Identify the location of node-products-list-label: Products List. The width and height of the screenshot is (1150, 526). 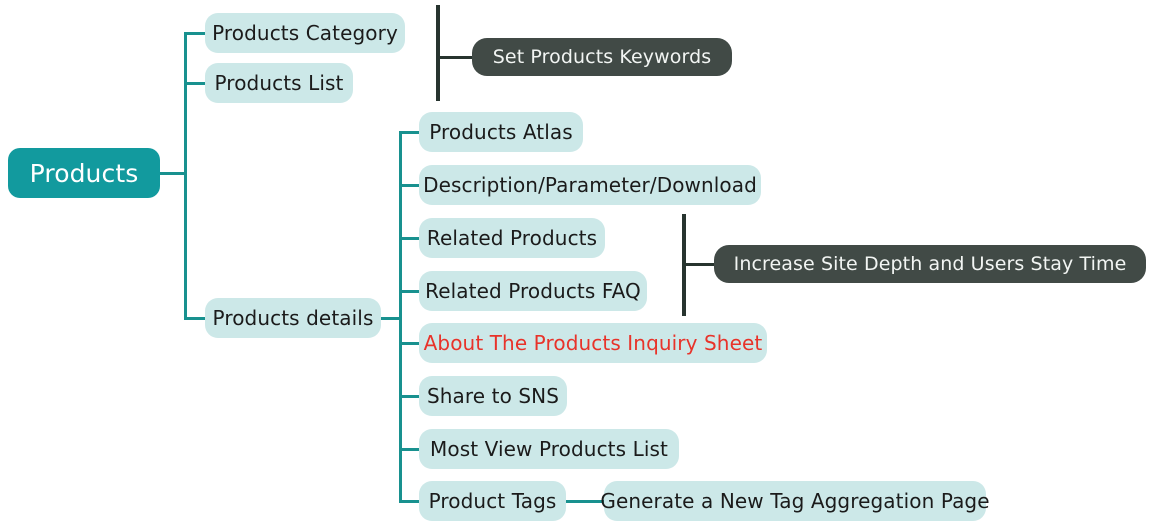
(279, 83).